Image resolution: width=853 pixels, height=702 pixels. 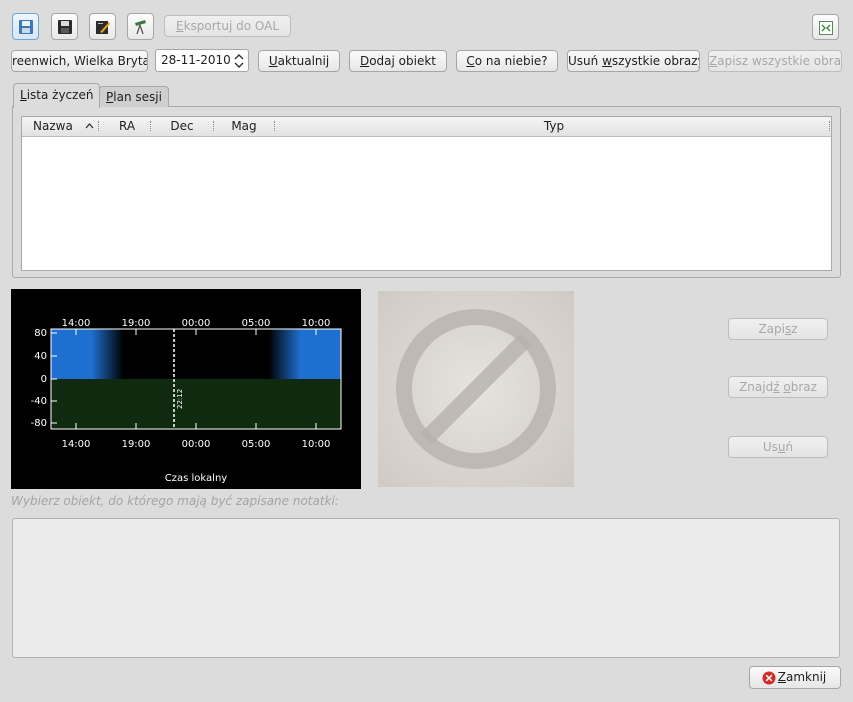 I want to click on no-image-icon, so click(x=476, y=389).